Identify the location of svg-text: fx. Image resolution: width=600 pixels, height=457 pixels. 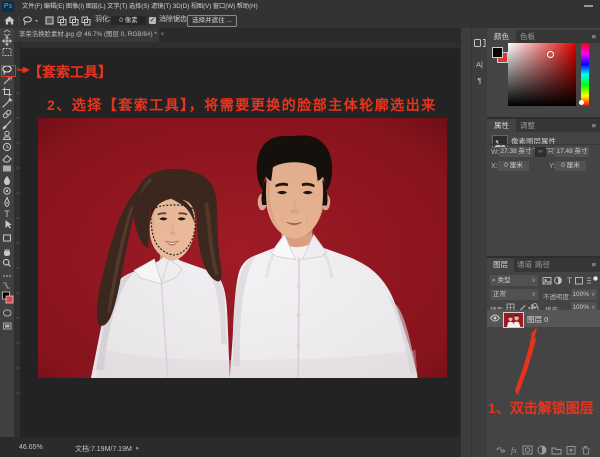
(514, 450).